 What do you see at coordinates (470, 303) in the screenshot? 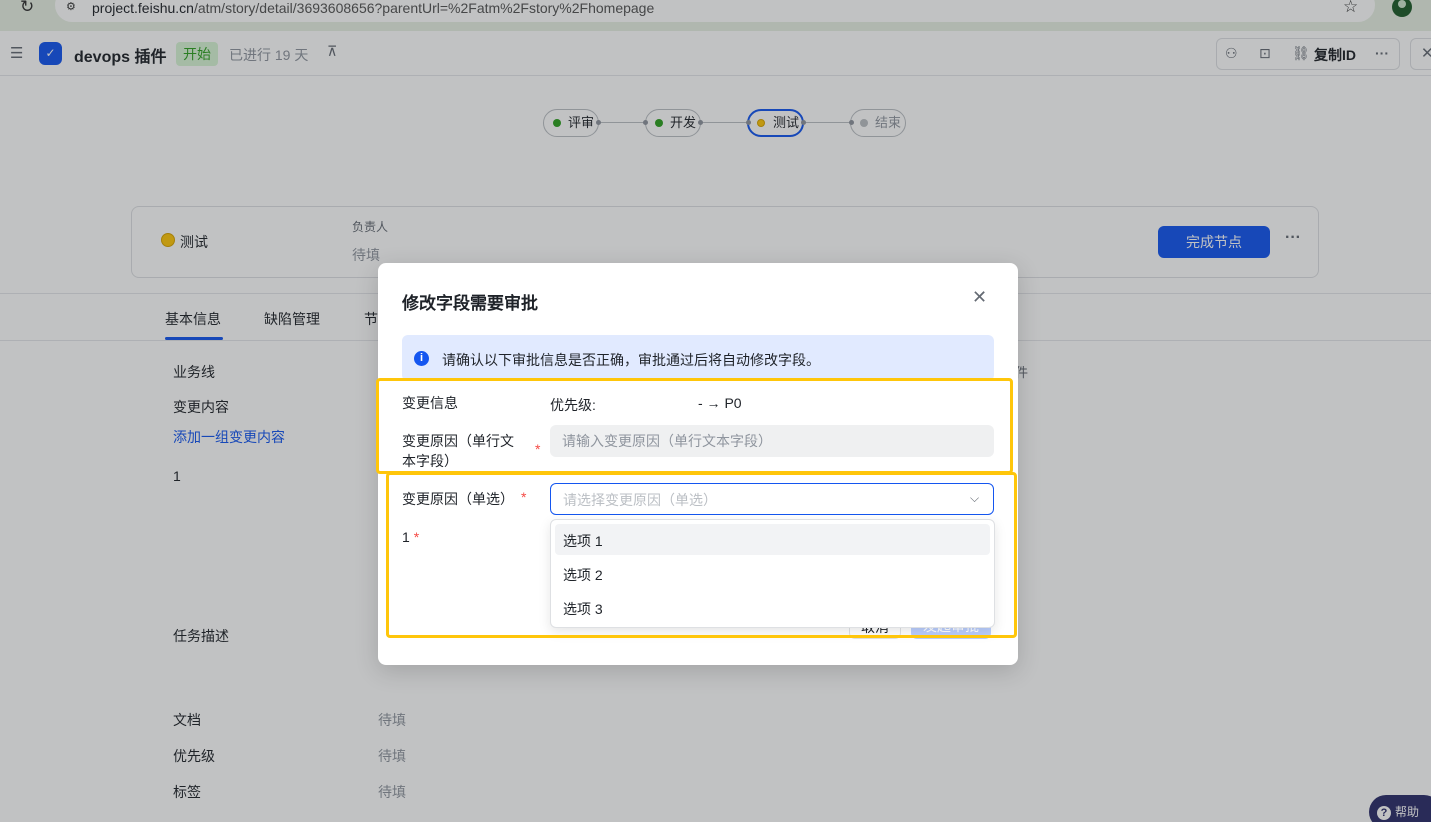
I see `modal-title: 修改字段需要审批` at bounding box center [470, 303].